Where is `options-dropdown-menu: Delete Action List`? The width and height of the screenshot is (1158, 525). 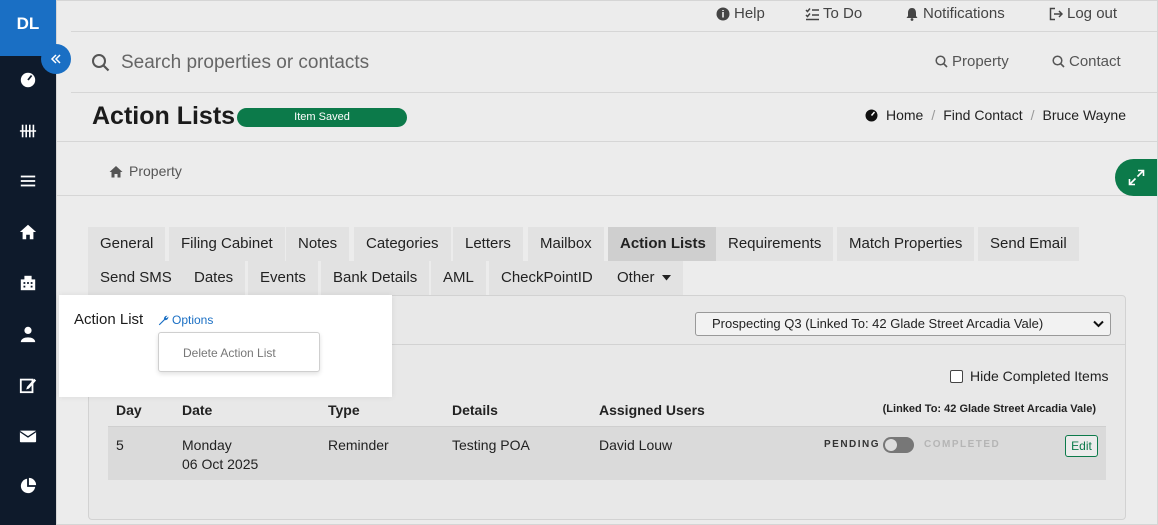
options-dropdown-menu: Delete Action List is located at coordinates (239, 352).